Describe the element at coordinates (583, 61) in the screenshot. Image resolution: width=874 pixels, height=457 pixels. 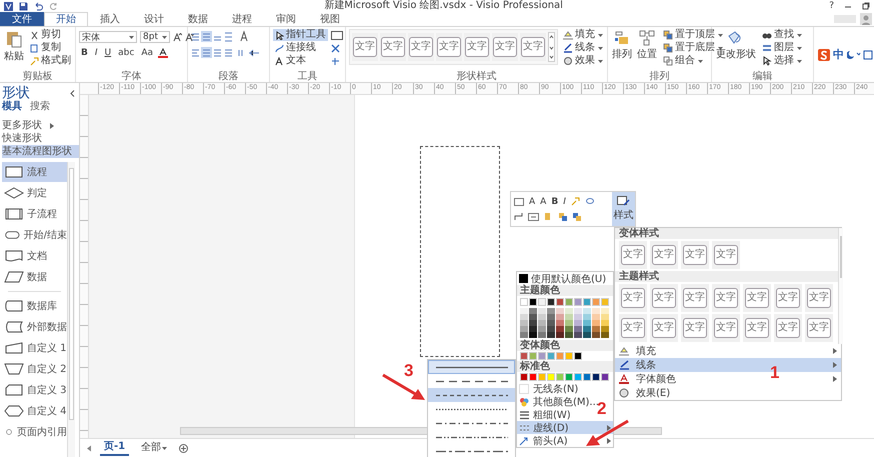
I see `style-command: 效果` at that location.